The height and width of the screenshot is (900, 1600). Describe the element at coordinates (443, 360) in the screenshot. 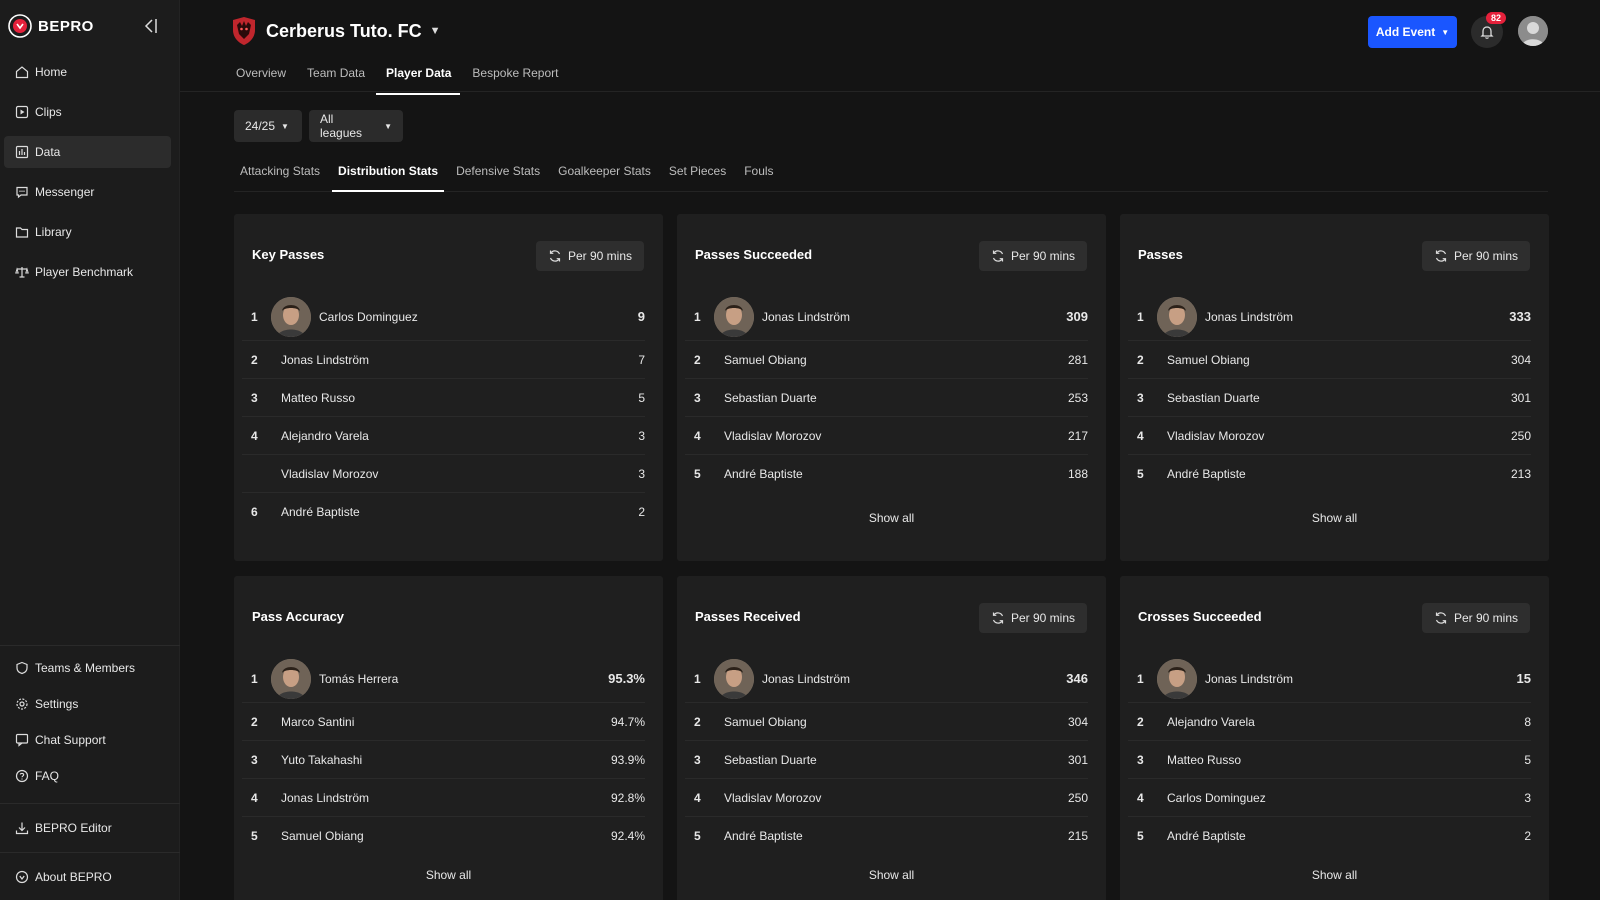

I see `ranking-row: 2 Jonas Lindström 7` at that location.